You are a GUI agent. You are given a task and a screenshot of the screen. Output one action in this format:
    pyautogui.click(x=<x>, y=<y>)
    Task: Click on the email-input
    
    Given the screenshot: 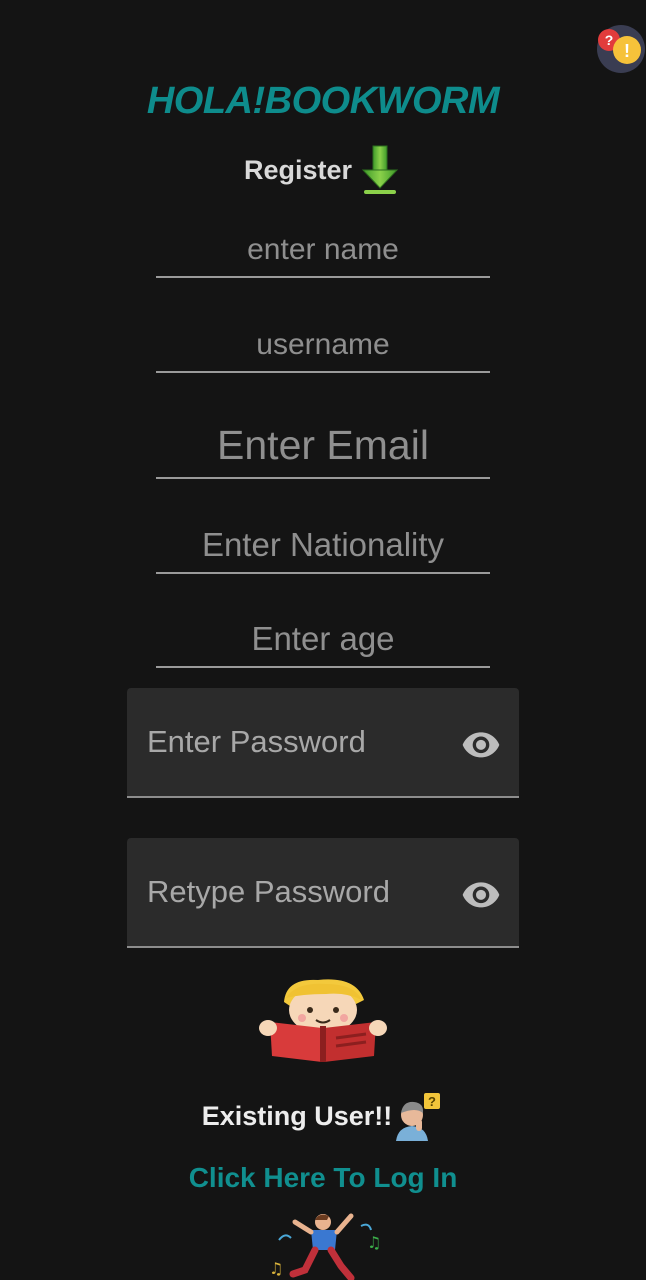 What is the action you would take?
    pyautogui.click(x=323, y=445)
    